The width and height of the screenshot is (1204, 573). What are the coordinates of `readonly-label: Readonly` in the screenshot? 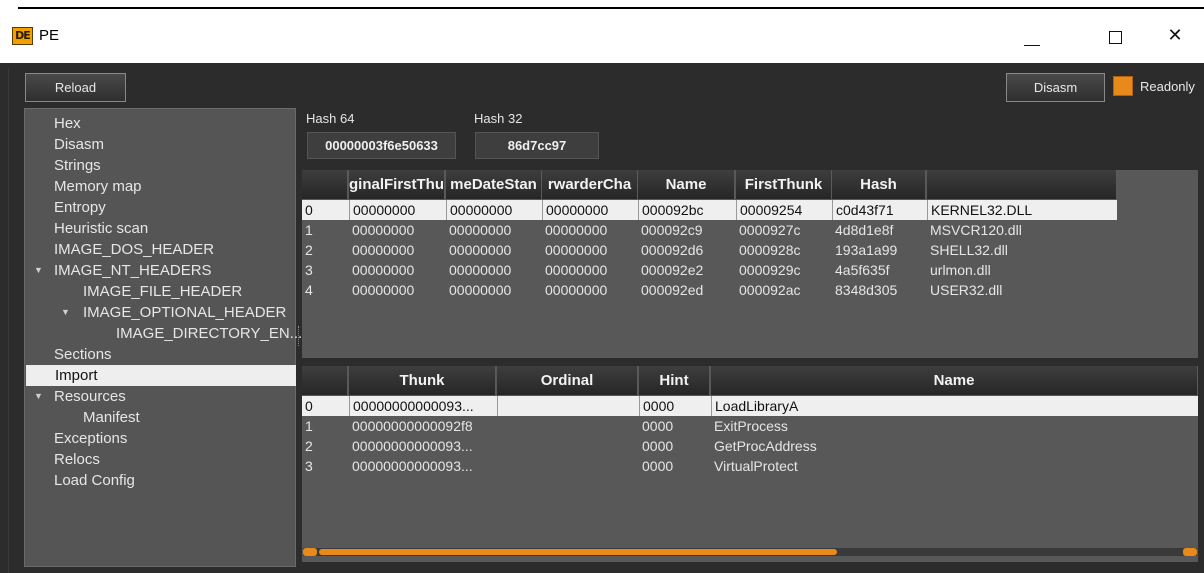 It's located at (1167, 86).